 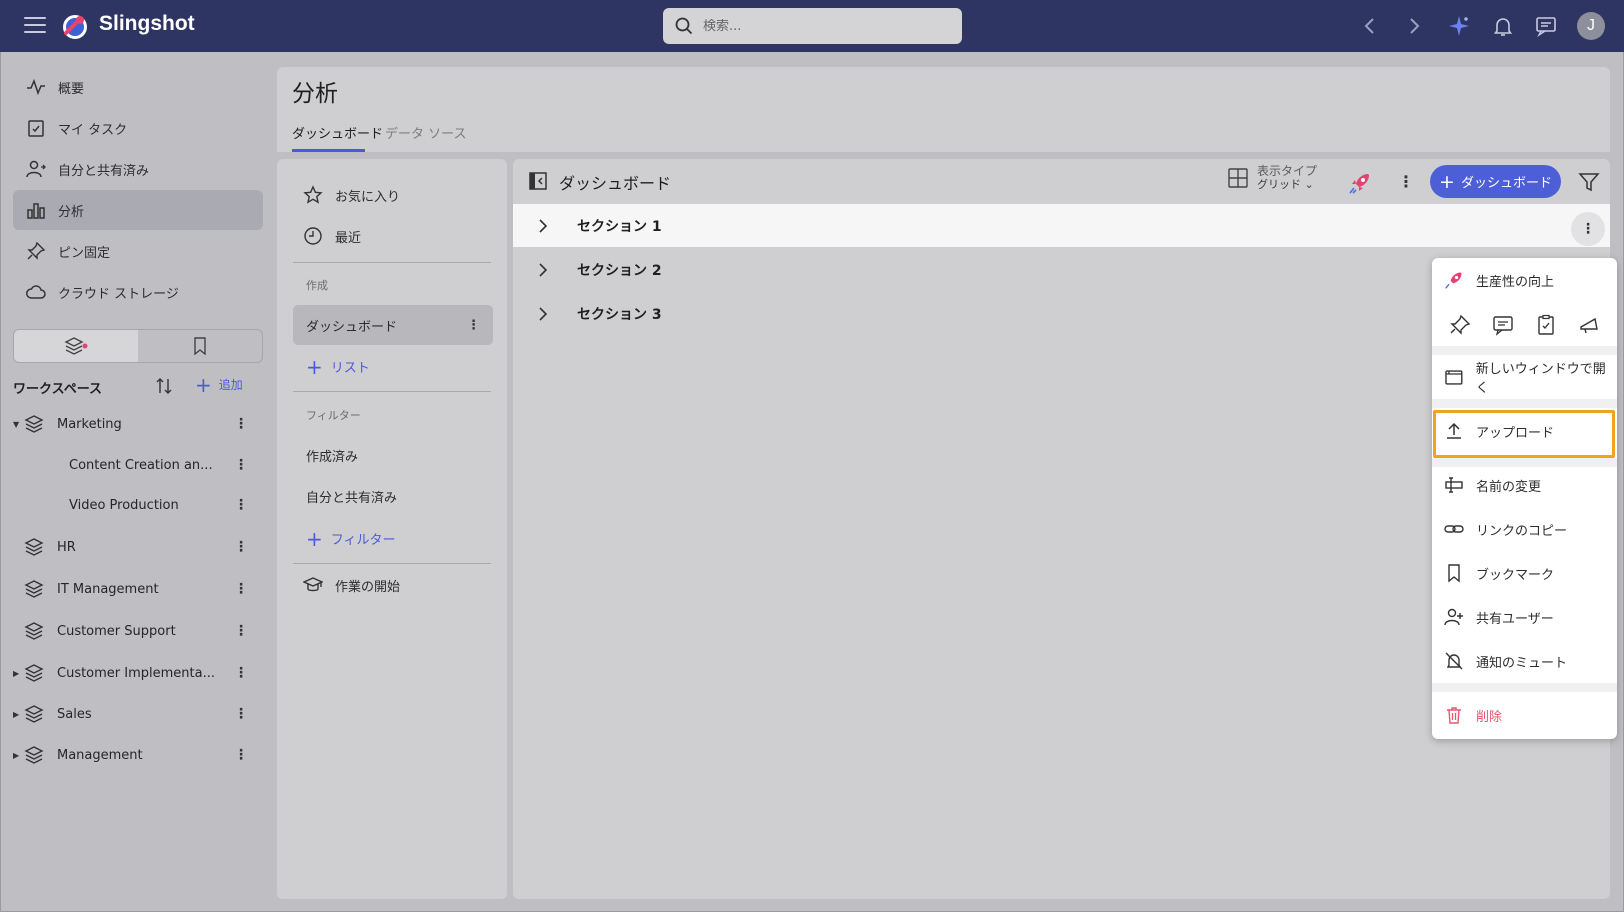 I want to click on view-type-selector: 表示タイプ グリッド ⌄, so click(x=1272, y=178).